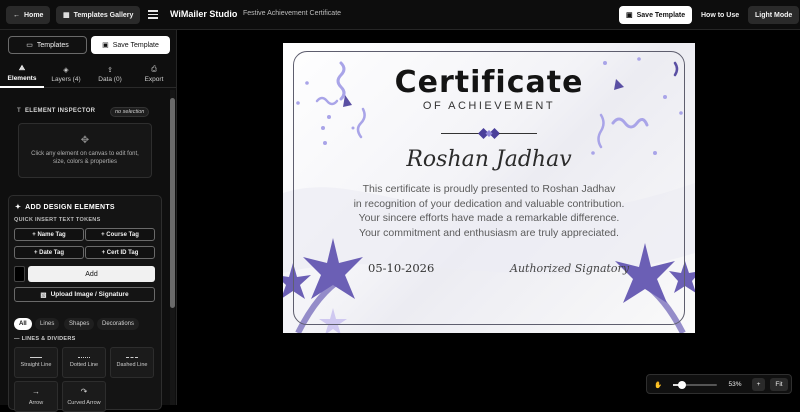 The image size is (800, 412). What do you see at coordinates (658, 384) in the screenshot?
I see `pan-hand-icon: ✋` at bounding box center [658, 384].